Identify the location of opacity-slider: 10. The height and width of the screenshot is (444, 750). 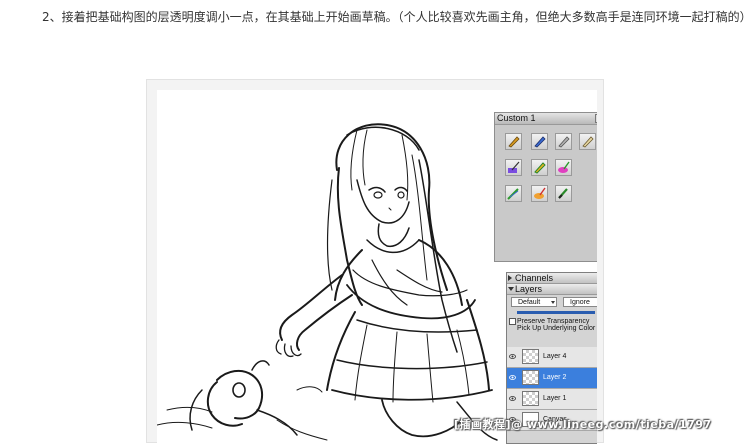
(552, 313).